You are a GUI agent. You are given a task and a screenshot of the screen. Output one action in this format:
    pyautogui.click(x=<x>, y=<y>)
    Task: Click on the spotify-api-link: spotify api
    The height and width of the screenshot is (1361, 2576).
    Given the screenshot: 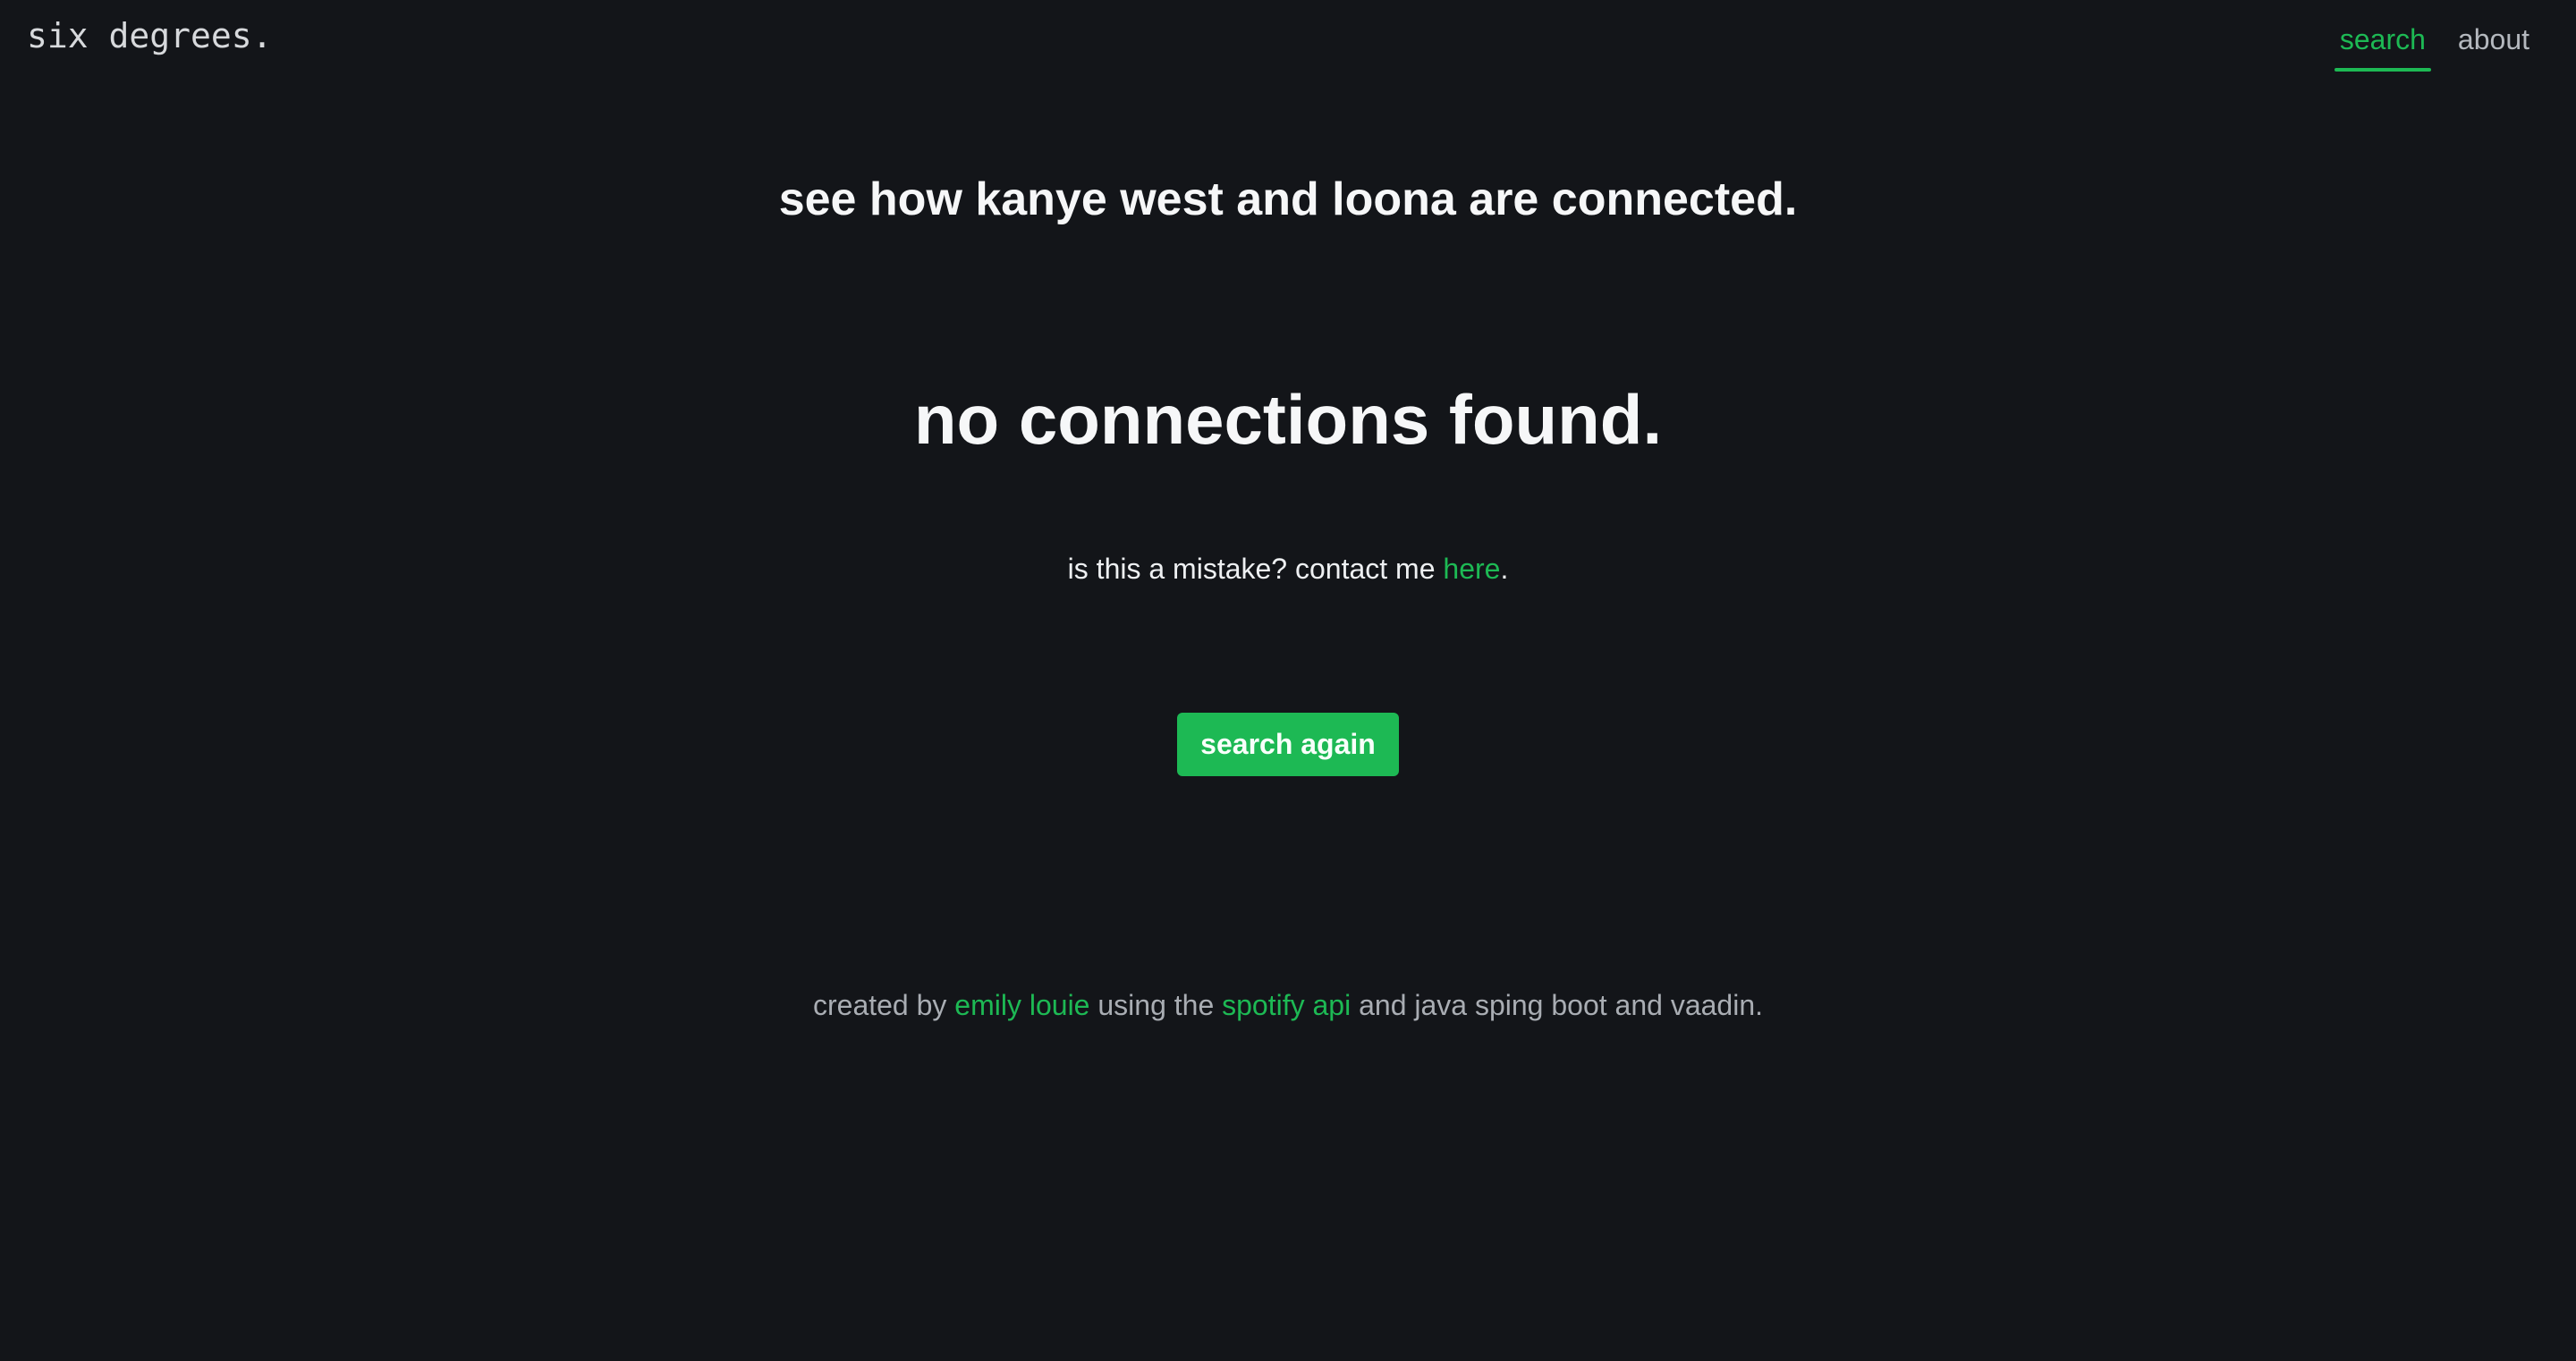 What is the action you would take?
    pyautogui.click(x=1286, y=1005)
    